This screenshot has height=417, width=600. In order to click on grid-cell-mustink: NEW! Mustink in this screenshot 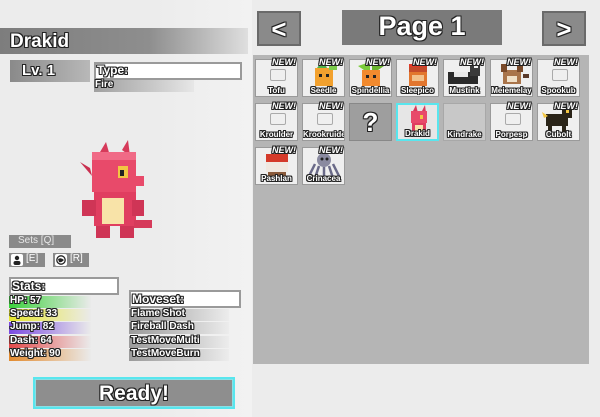, I will do `click(464, 77)`.